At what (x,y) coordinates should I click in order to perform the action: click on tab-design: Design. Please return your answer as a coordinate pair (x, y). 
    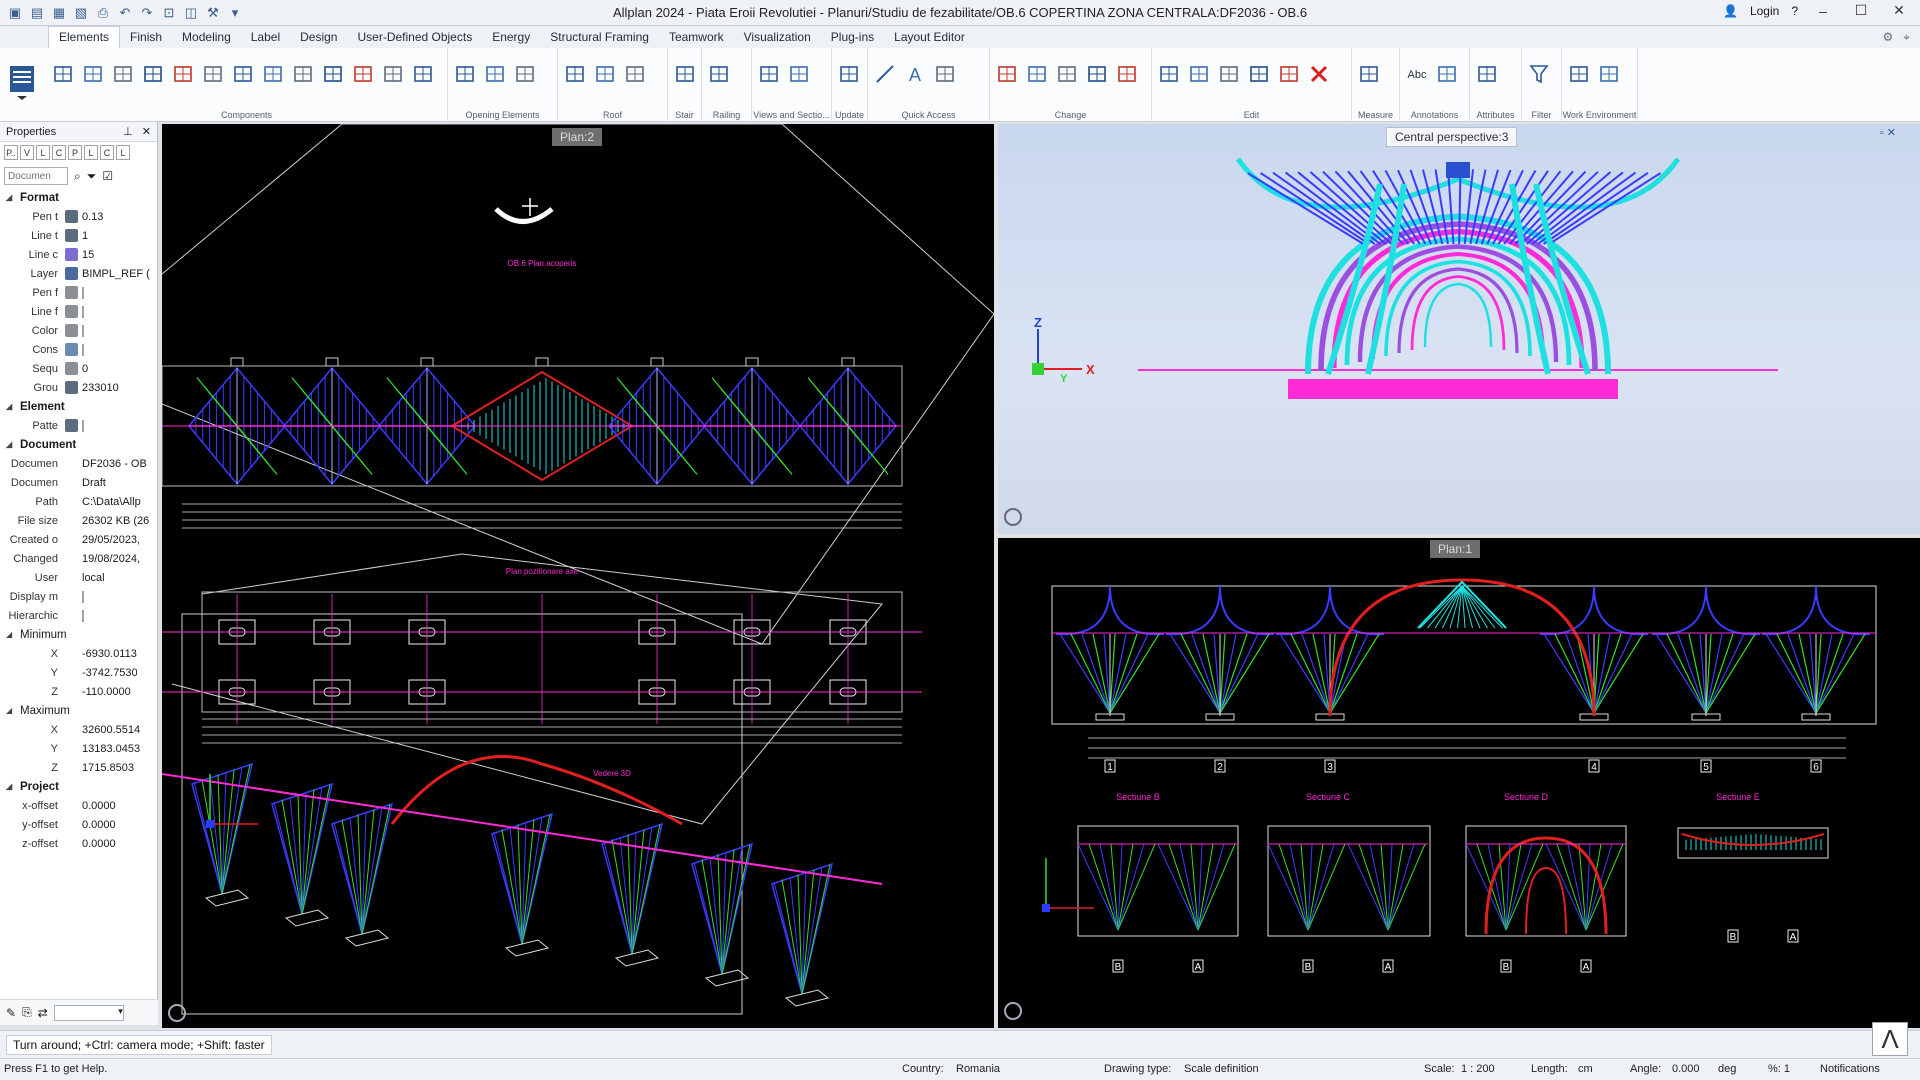
    Looking at the image, I should click on (318, 37).